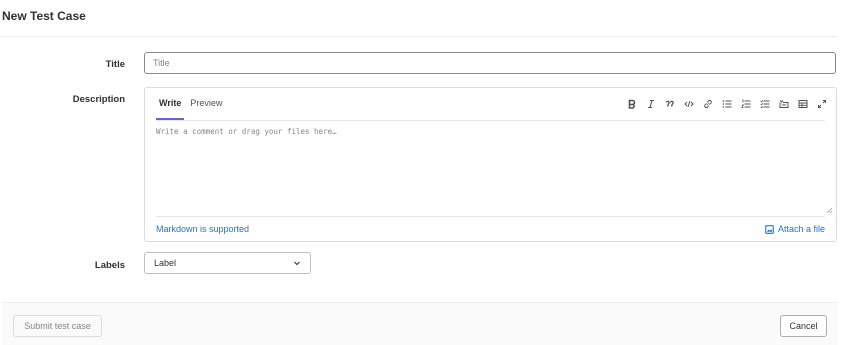  I want to click on fullscreen-icon, so click(821, 104).